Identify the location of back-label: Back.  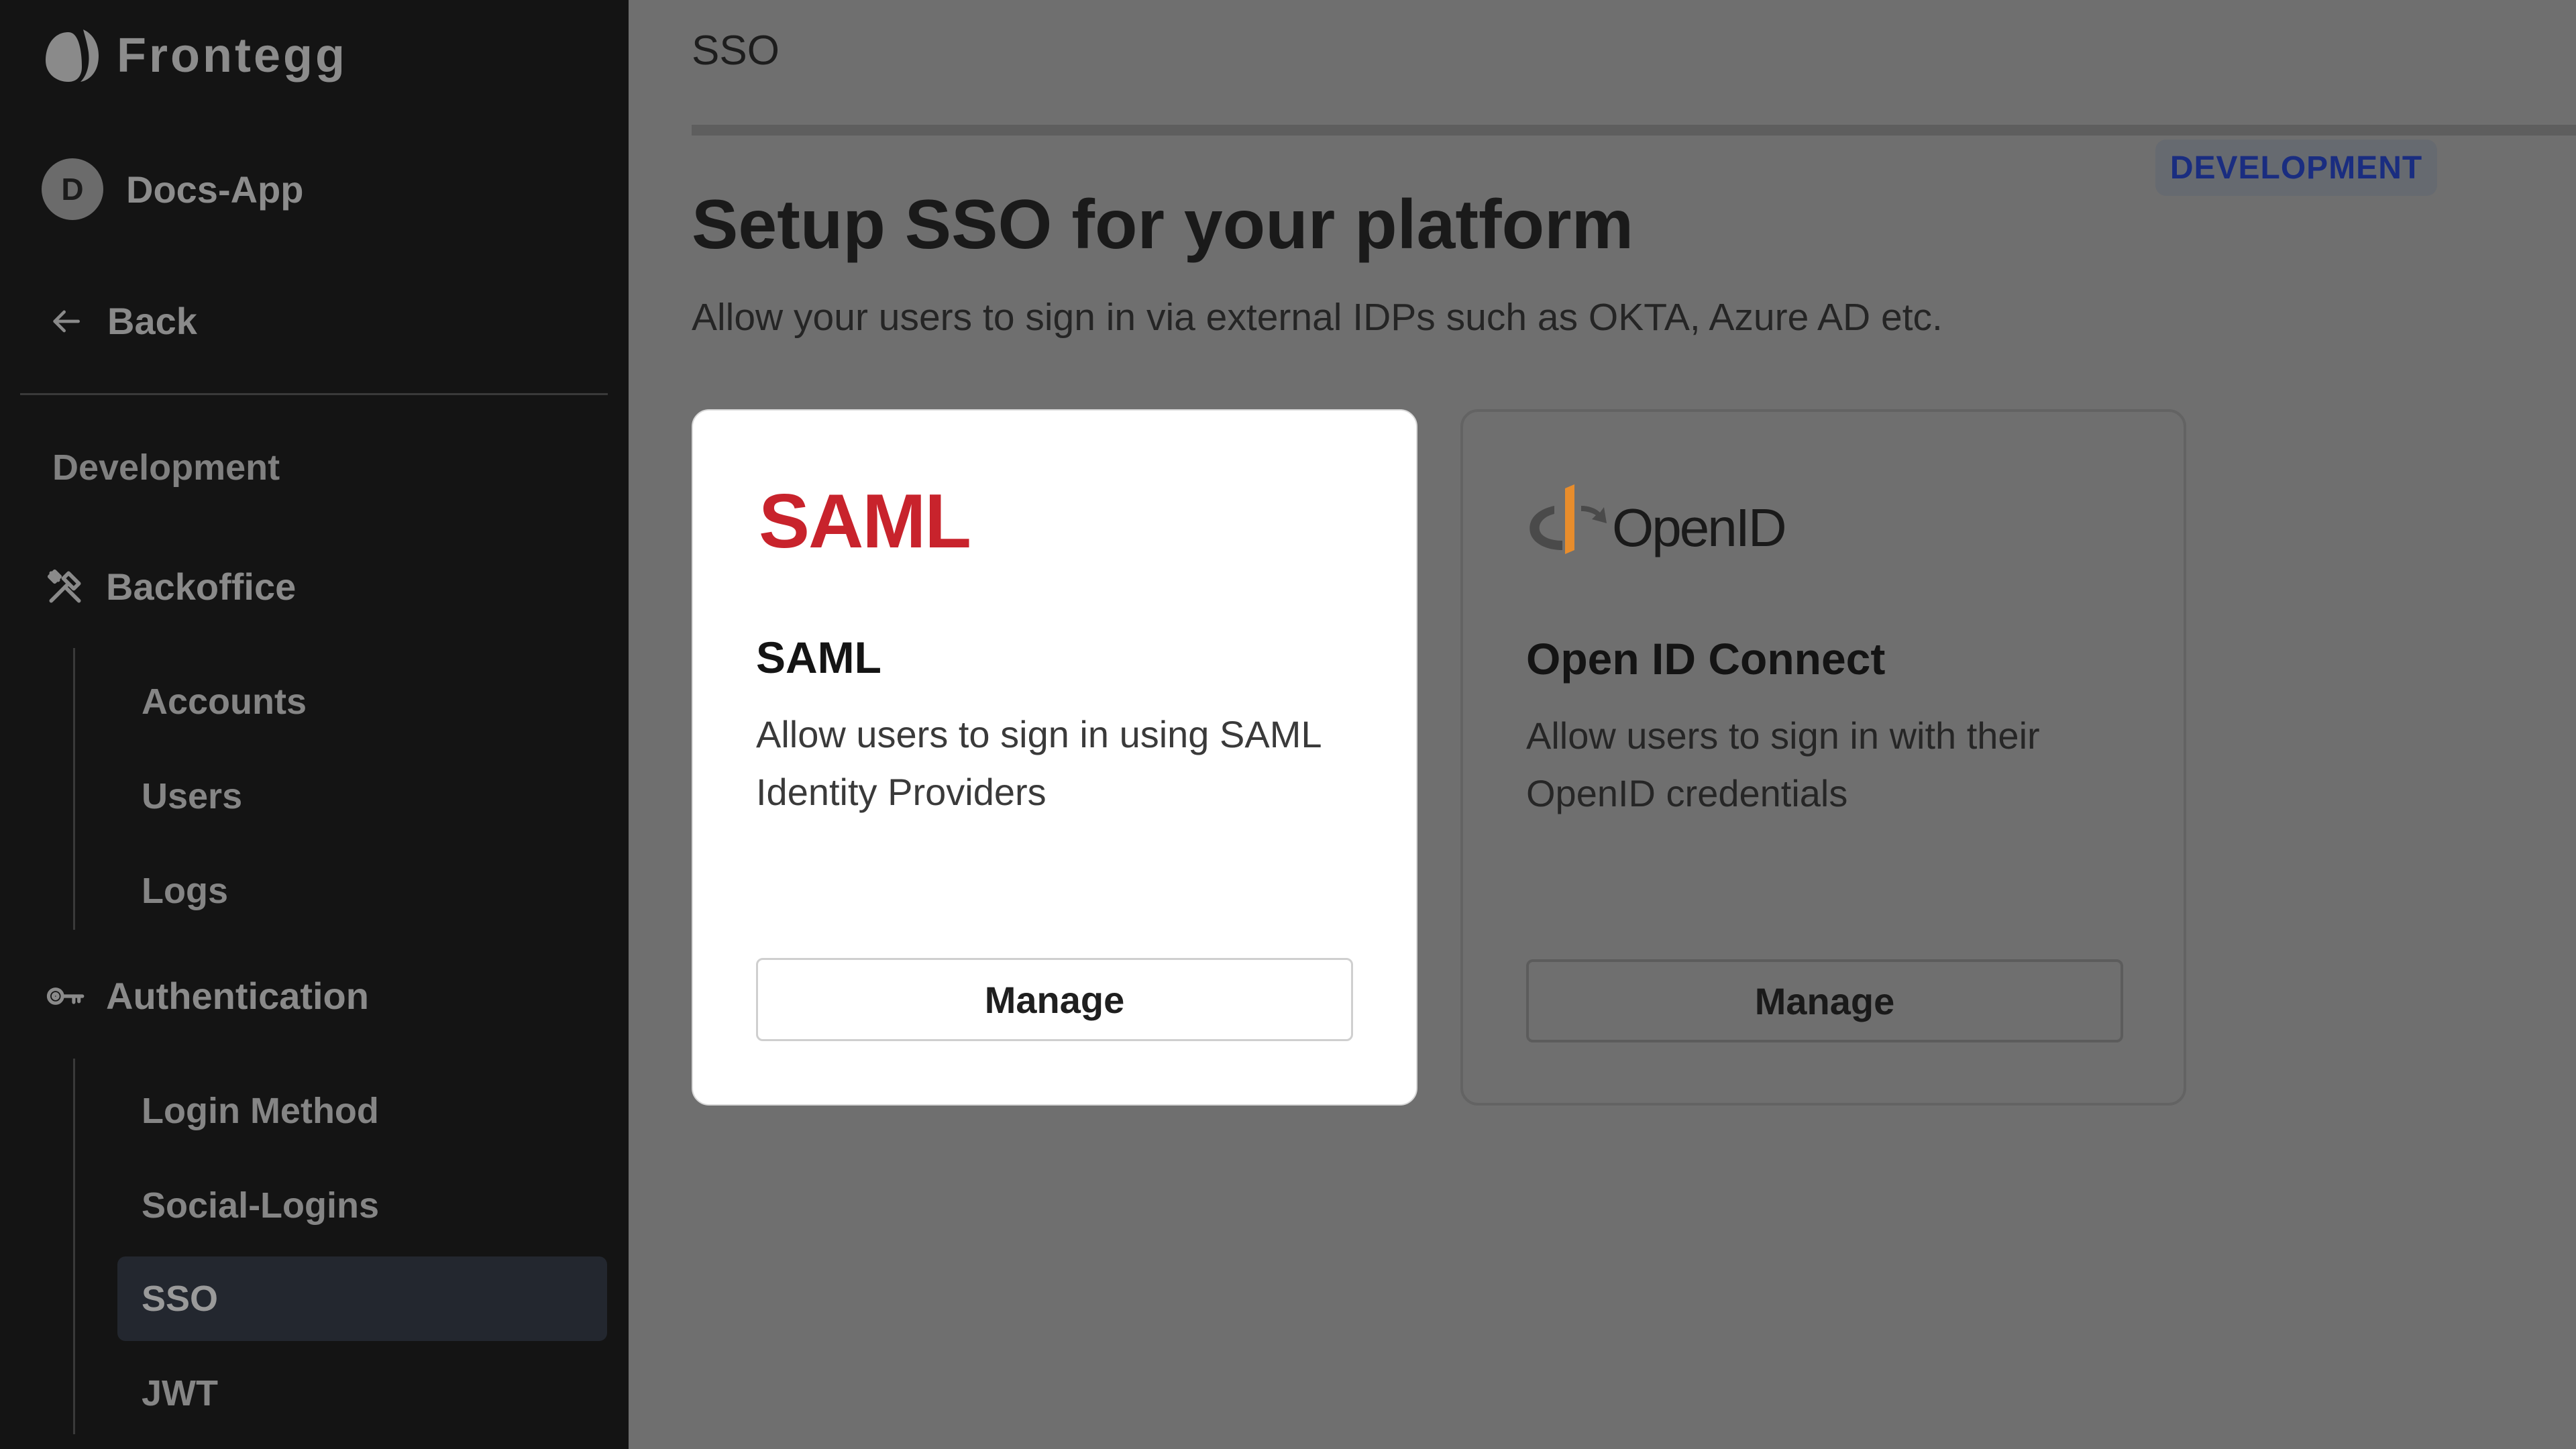
(152, 321).